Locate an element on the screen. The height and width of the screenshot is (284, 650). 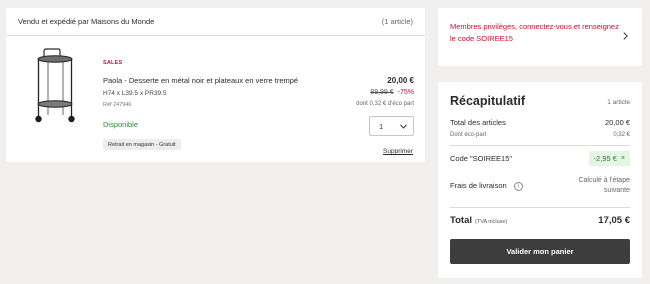
promo-code-label: Code "SOIREE15" is located at coordinates (481, 158).